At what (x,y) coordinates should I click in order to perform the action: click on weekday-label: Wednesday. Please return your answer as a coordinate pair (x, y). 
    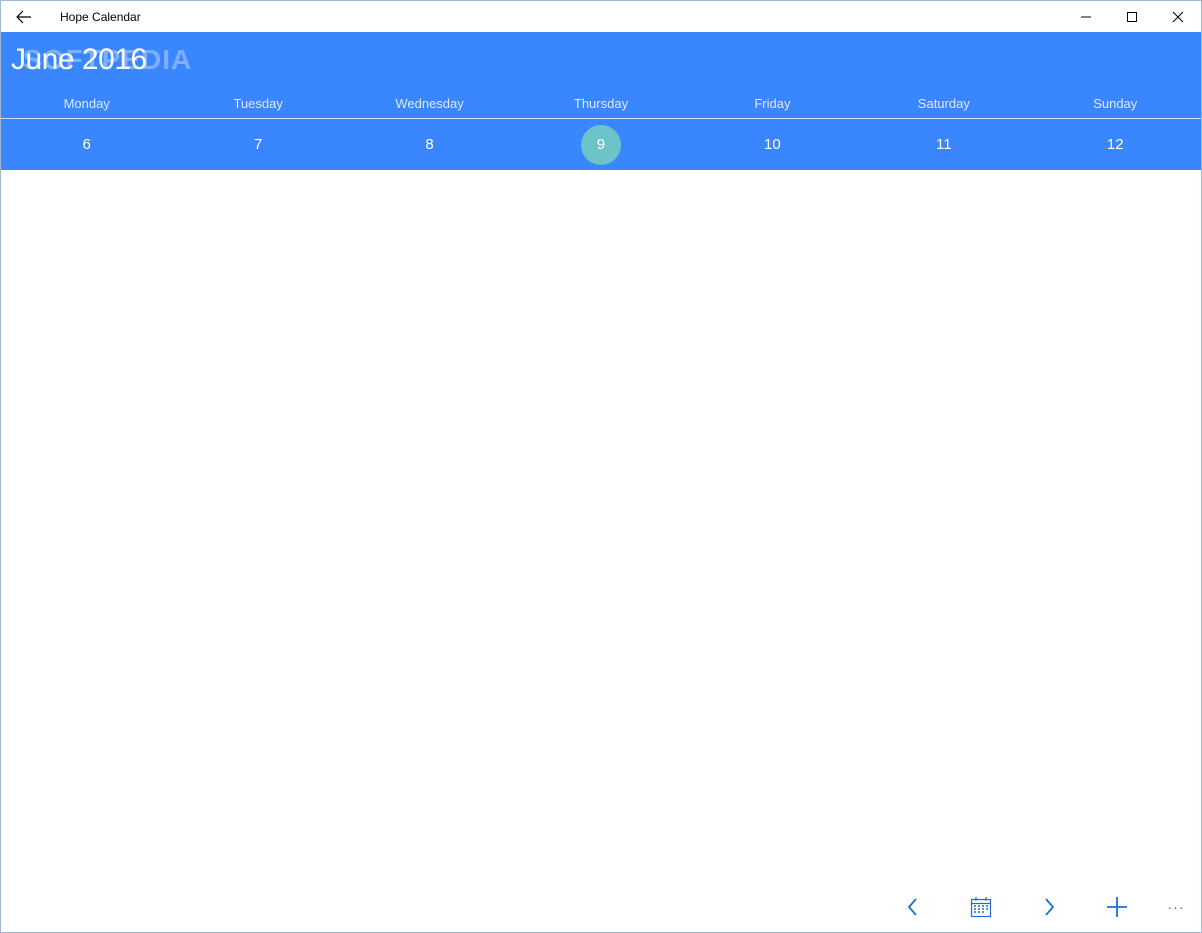
    Looking at the image, I should click on (429, 103).